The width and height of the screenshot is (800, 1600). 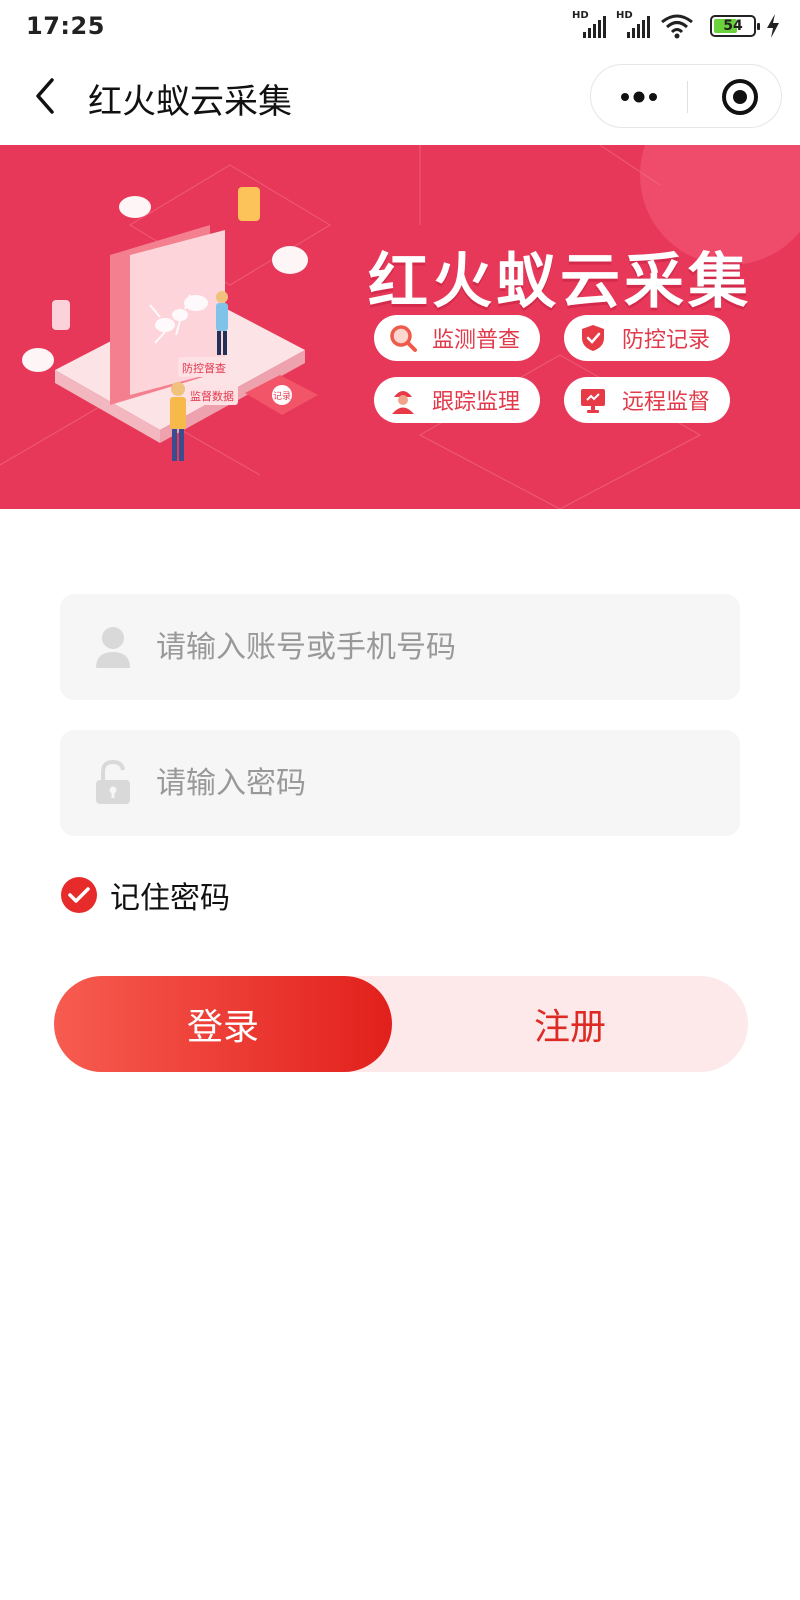 What do you see at coordinates (639, 97) in the screenshot?
I see `more-icon` at bounding box center [639, 97].